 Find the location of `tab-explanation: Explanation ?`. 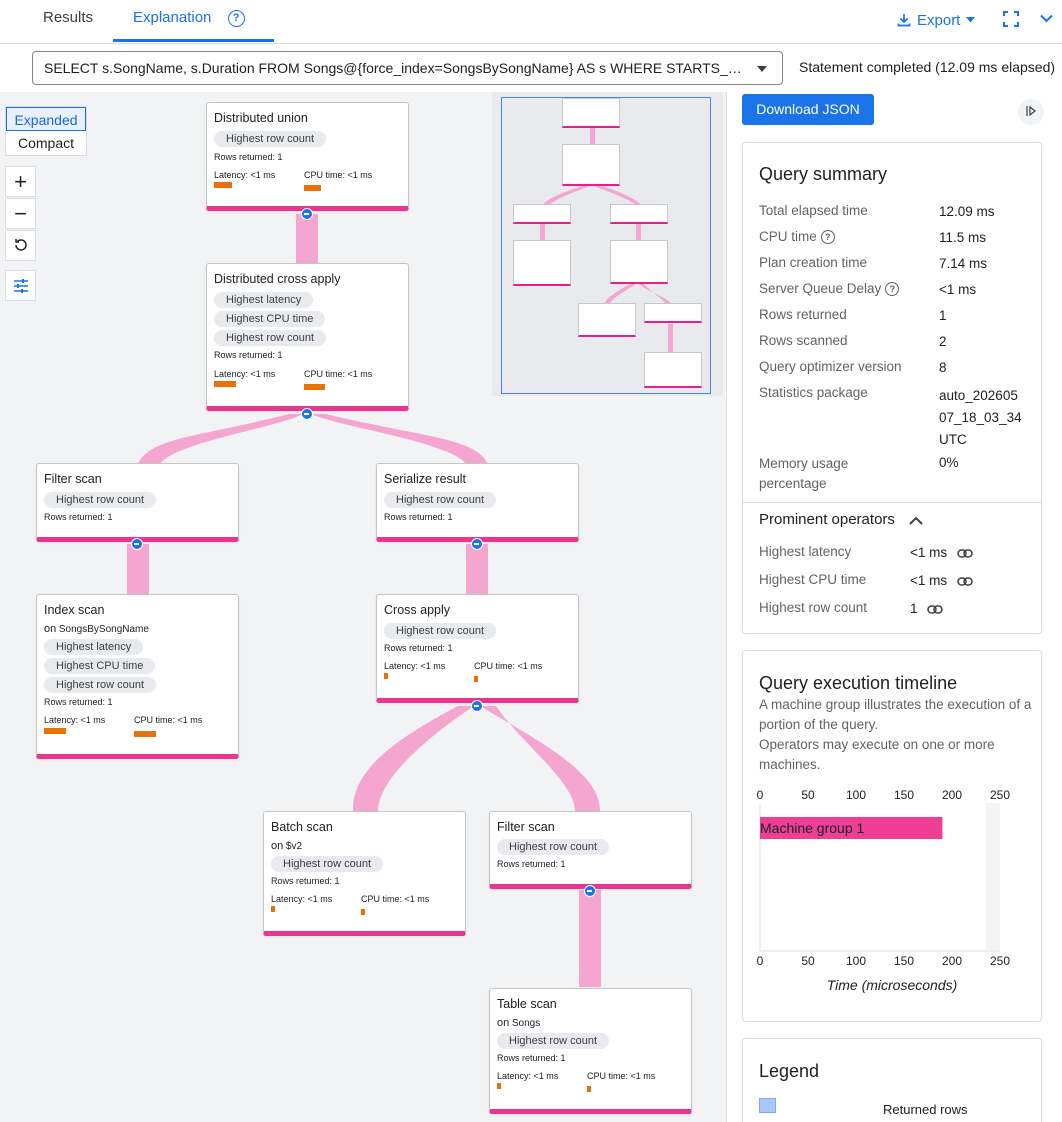

tab-explanation: Explanation ? is located at coordinates (193, 21).